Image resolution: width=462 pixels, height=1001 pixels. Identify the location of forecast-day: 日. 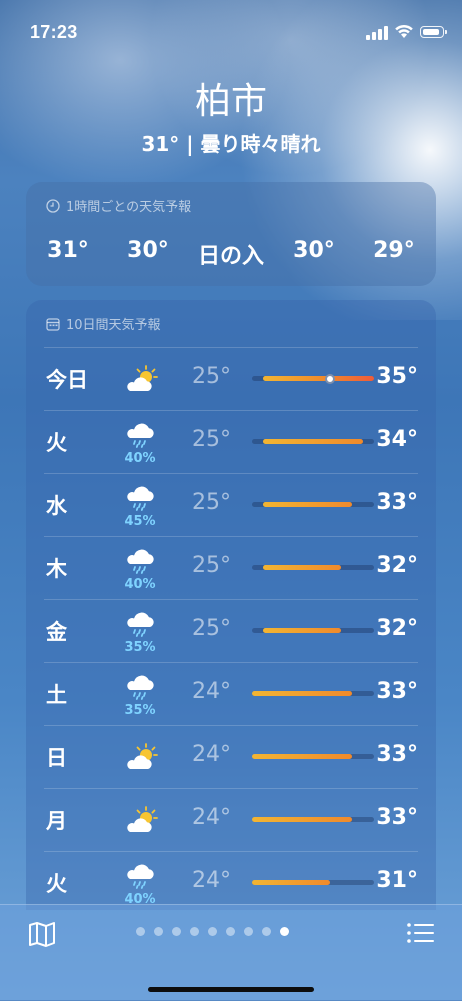
(56, 758).